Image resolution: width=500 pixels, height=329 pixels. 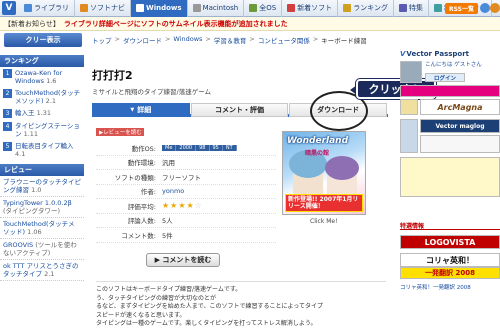 I want to click on review-item: GROOVIS (ツールを使わないアクティブ), so click(x=42, y=249).